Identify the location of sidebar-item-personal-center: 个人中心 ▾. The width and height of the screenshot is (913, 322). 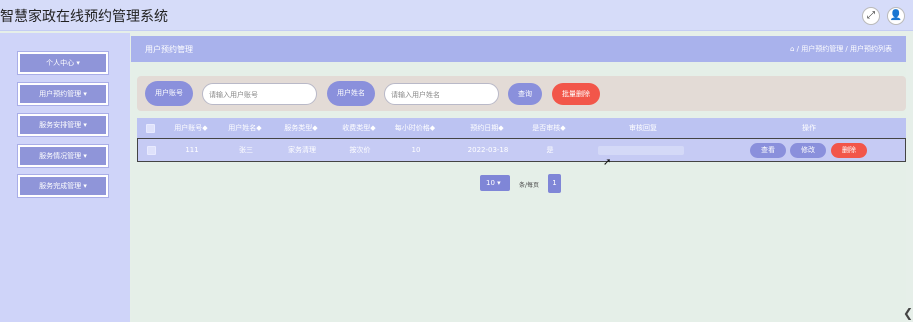
(63, 63).